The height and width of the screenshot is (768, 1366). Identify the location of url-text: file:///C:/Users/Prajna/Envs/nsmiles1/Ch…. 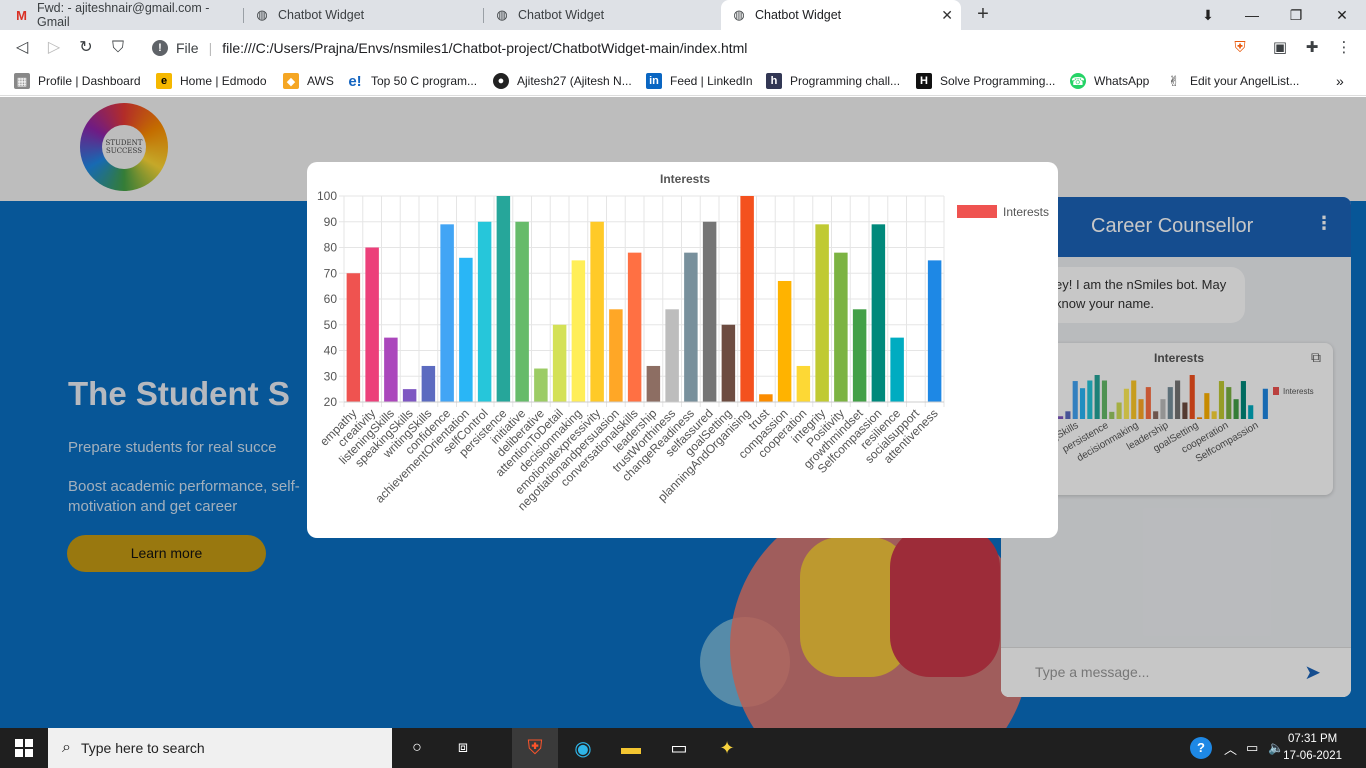
(485, 48).